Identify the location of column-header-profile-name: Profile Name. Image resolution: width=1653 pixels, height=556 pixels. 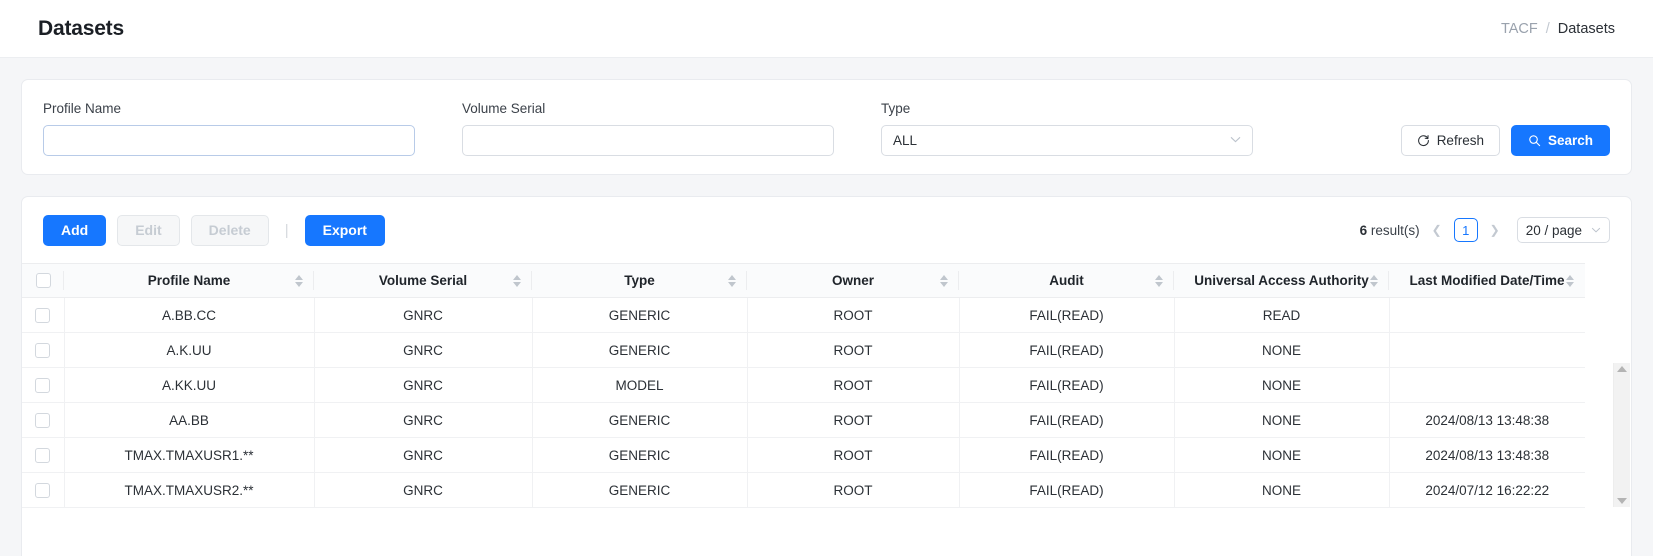
(189, 280).